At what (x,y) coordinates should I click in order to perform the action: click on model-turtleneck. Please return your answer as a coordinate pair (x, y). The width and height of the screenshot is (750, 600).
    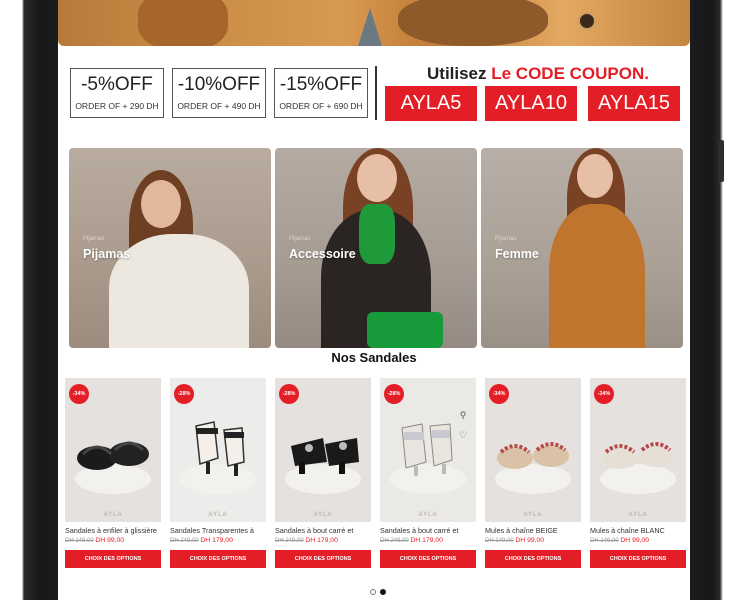
    Looking at the image, I should click on (377, 234).